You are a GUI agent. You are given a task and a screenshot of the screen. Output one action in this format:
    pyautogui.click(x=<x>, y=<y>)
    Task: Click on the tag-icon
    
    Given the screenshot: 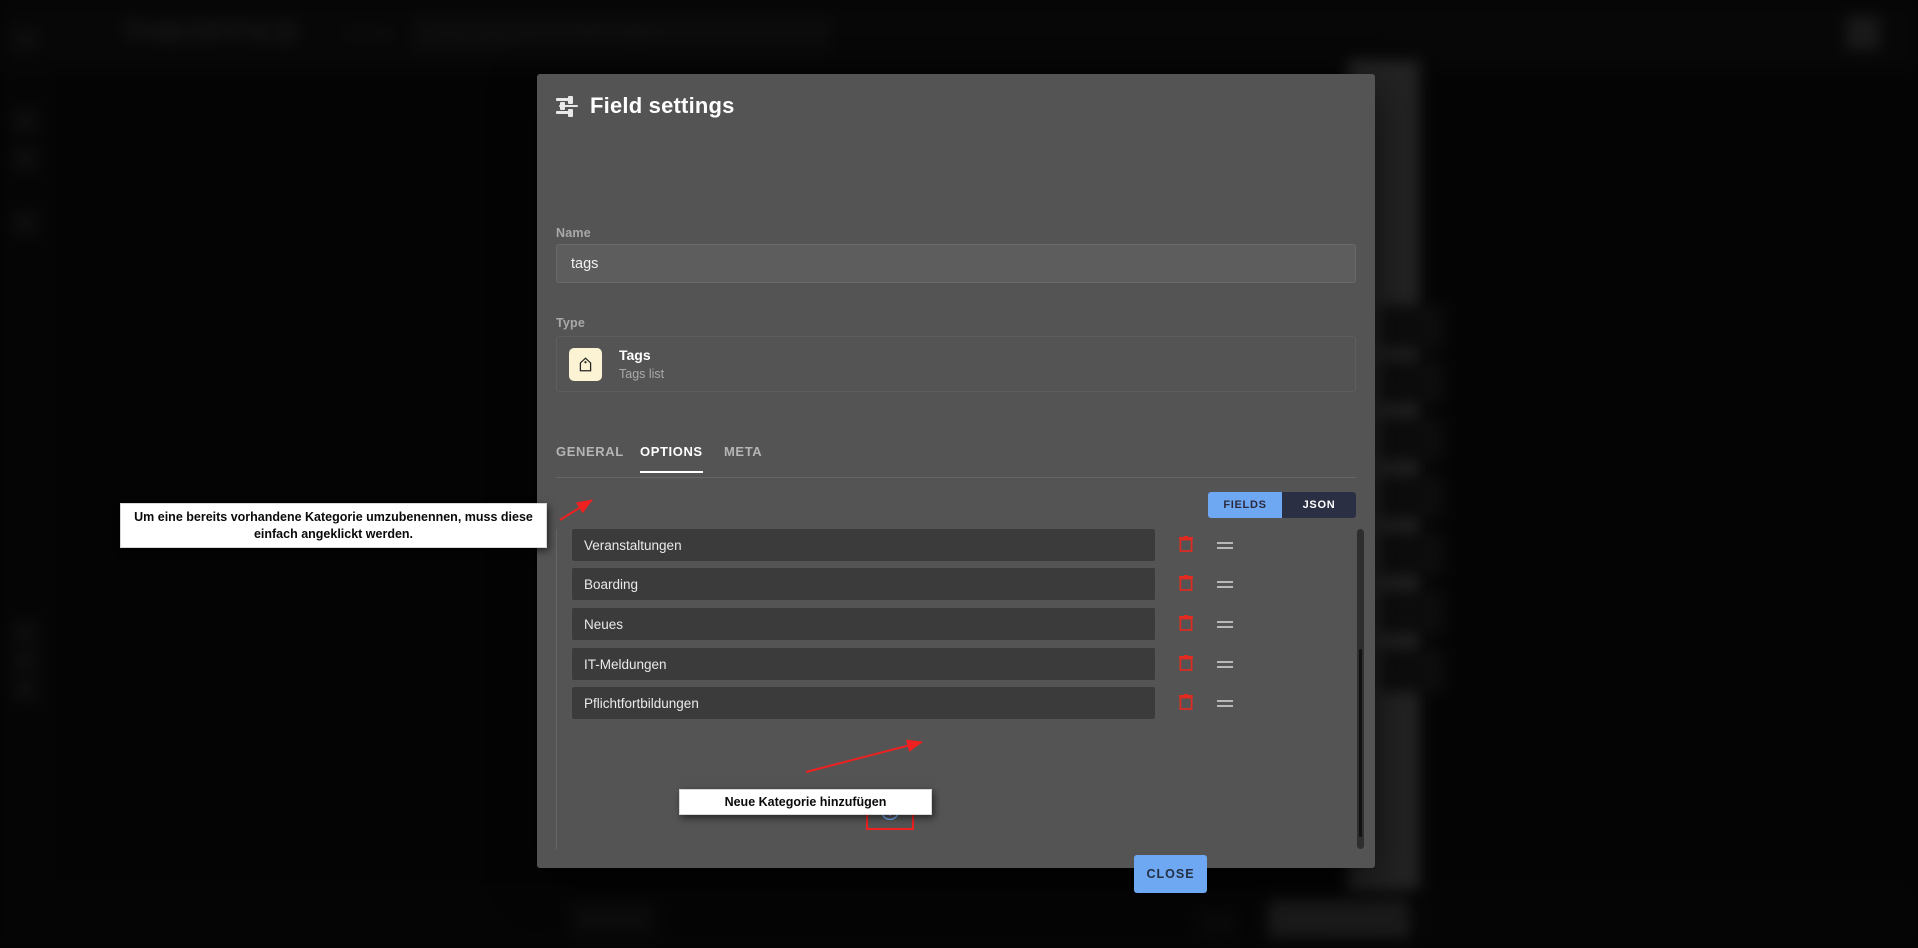 What is the action you would take?
    pyautogui.click(x=585, y=364)
    